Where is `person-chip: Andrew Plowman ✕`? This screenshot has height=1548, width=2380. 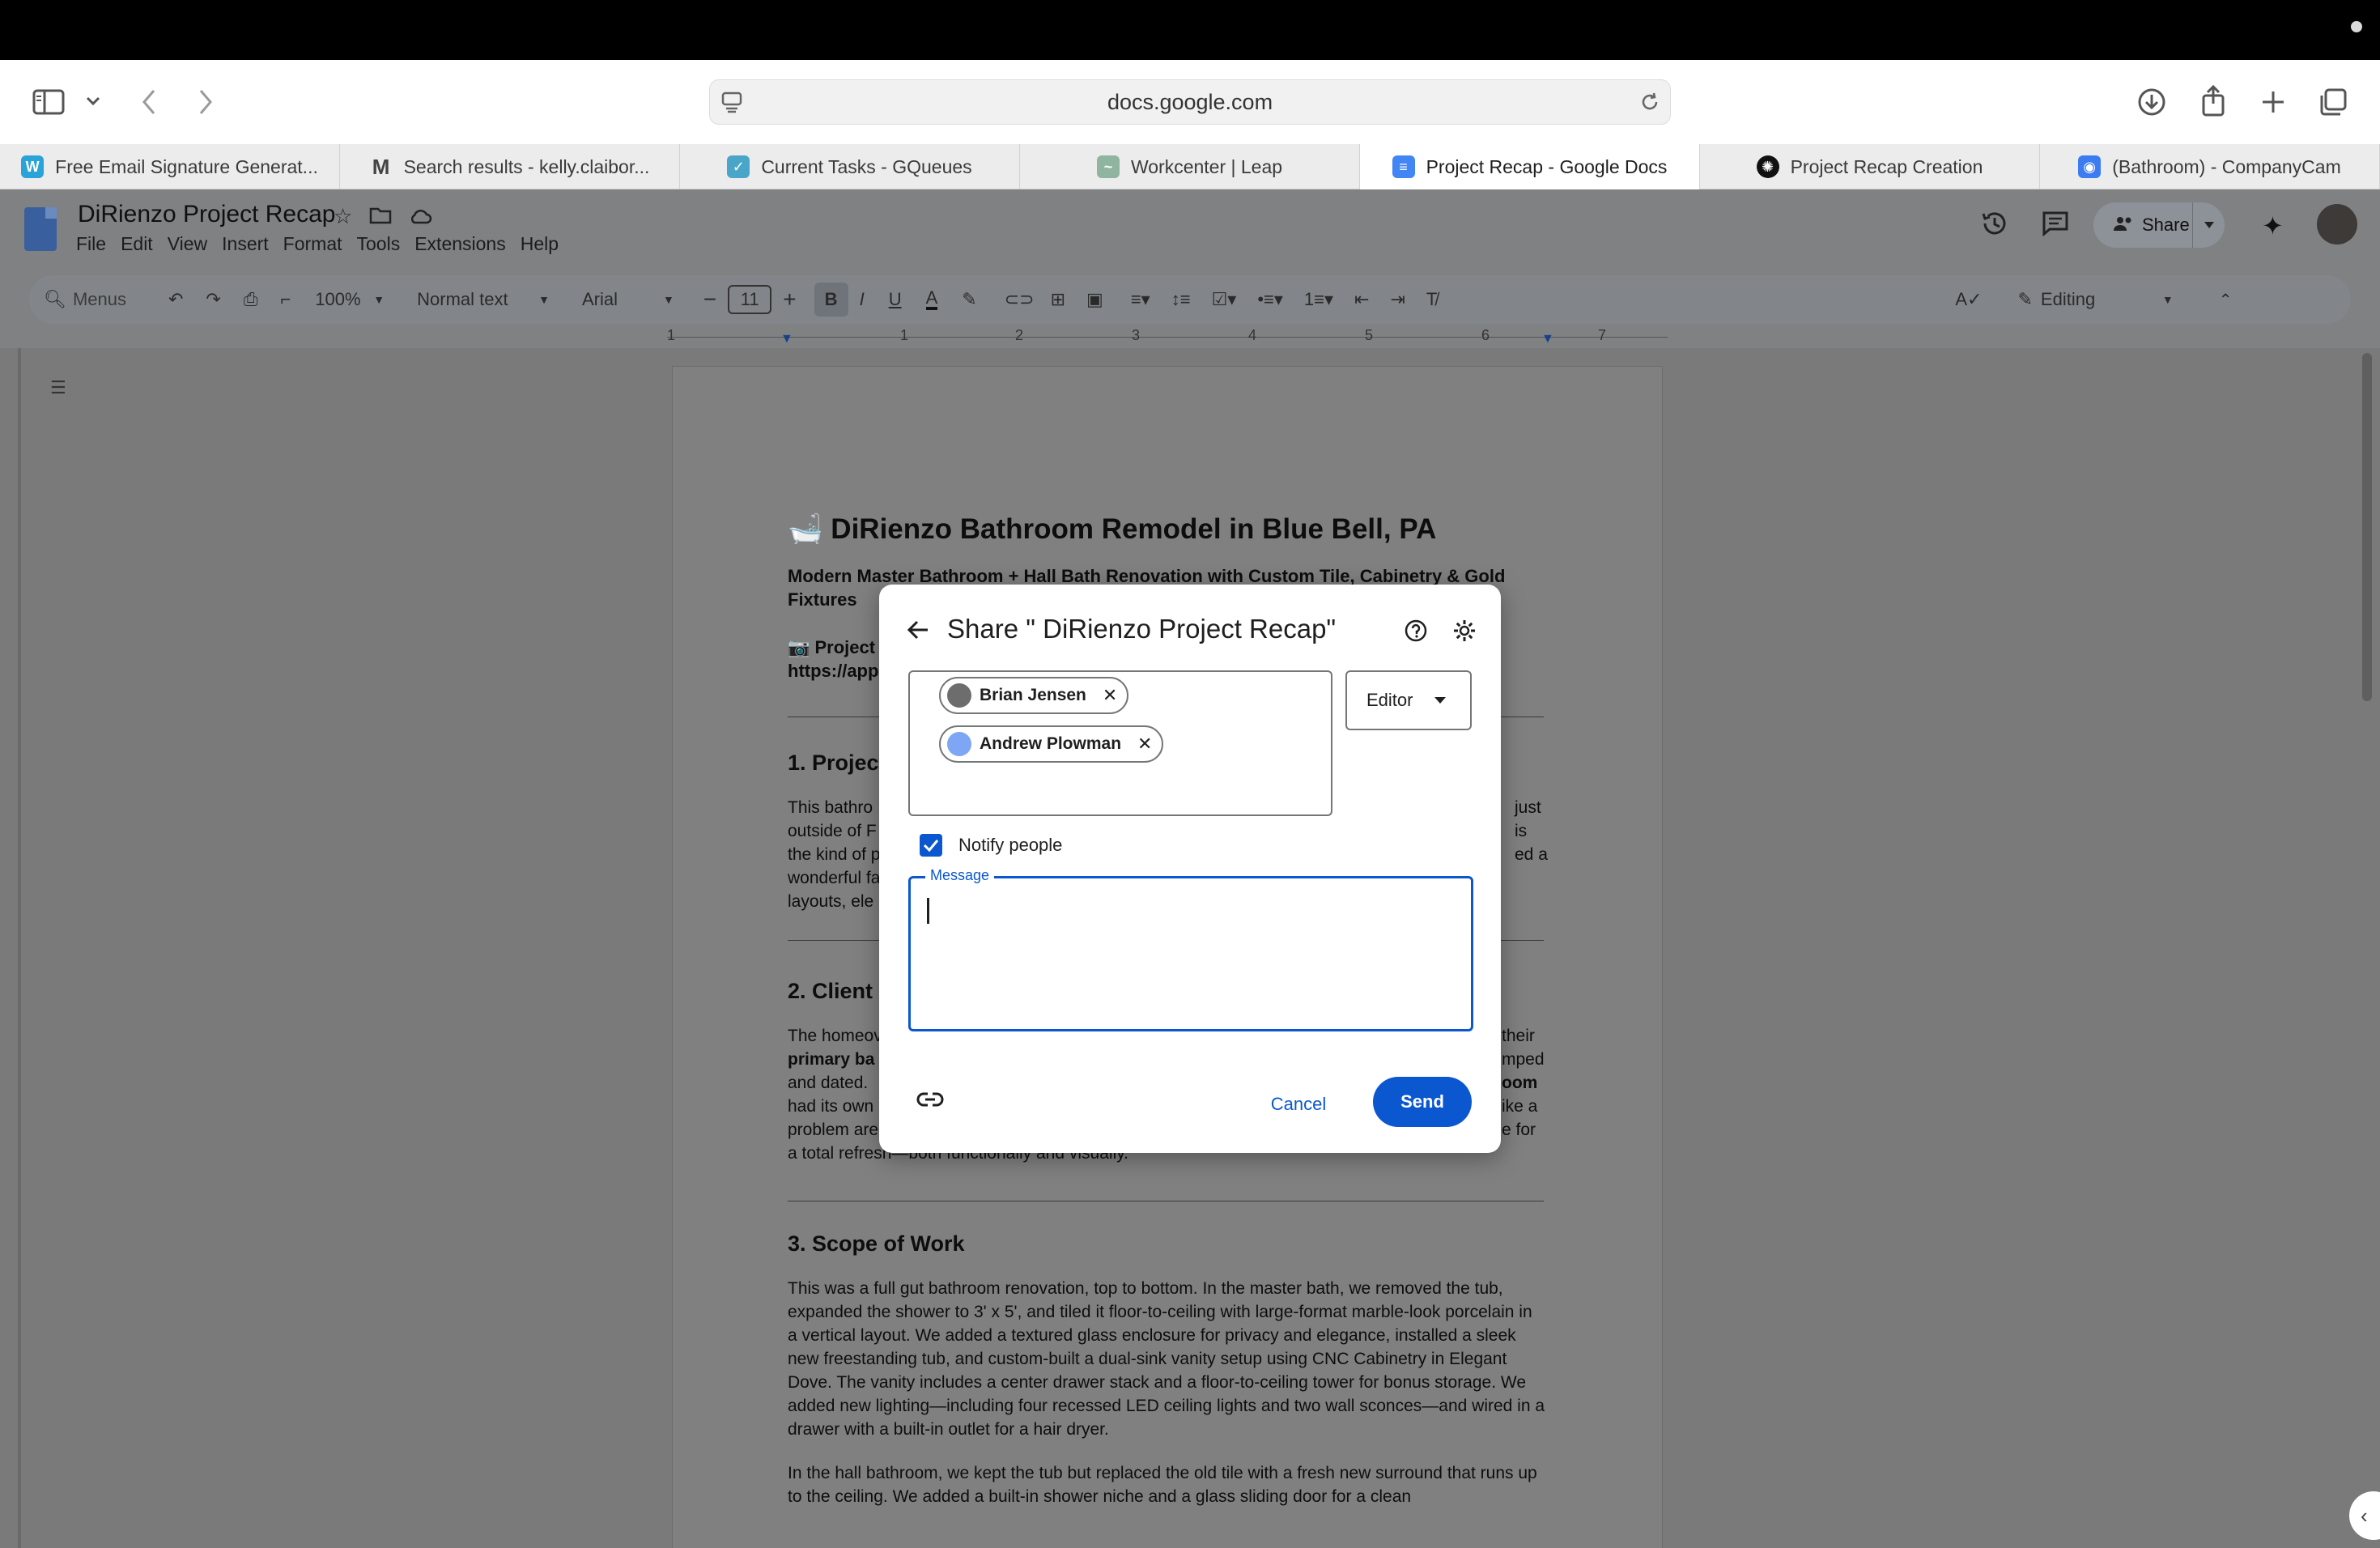
person-chip: Andrew Plowman ✕ is located at coordinates (1051, 744).